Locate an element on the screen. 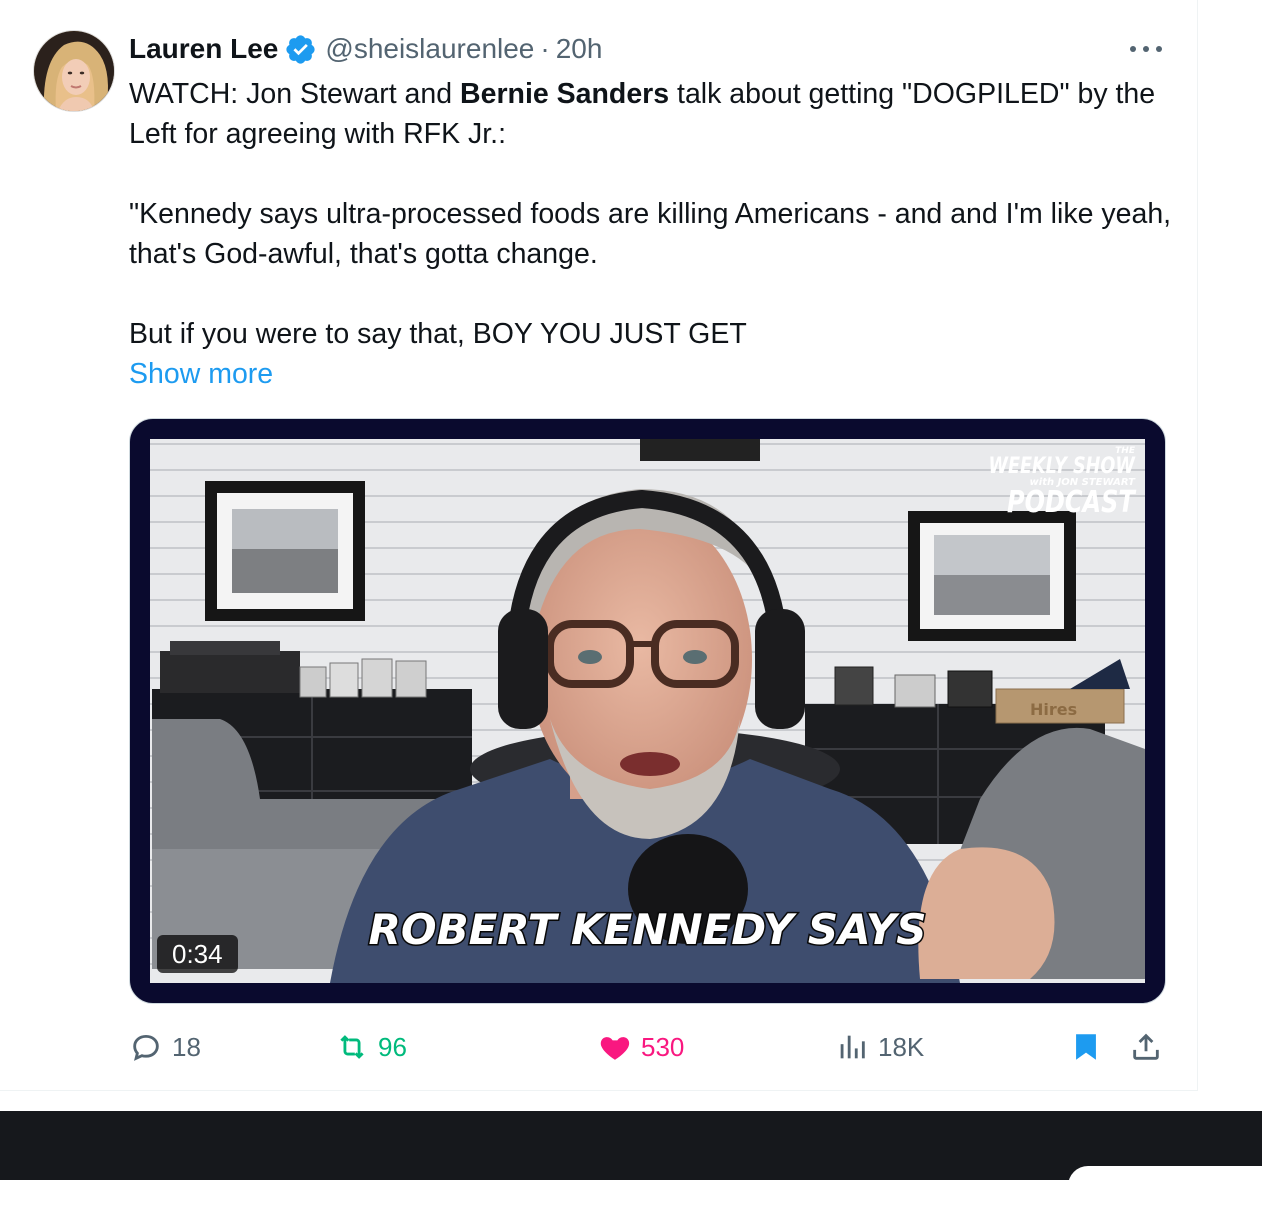 Image resolution: width=1262 pixels, height=1206 pixels. video-duration: 0:34 is located at coordinates (197, 954).